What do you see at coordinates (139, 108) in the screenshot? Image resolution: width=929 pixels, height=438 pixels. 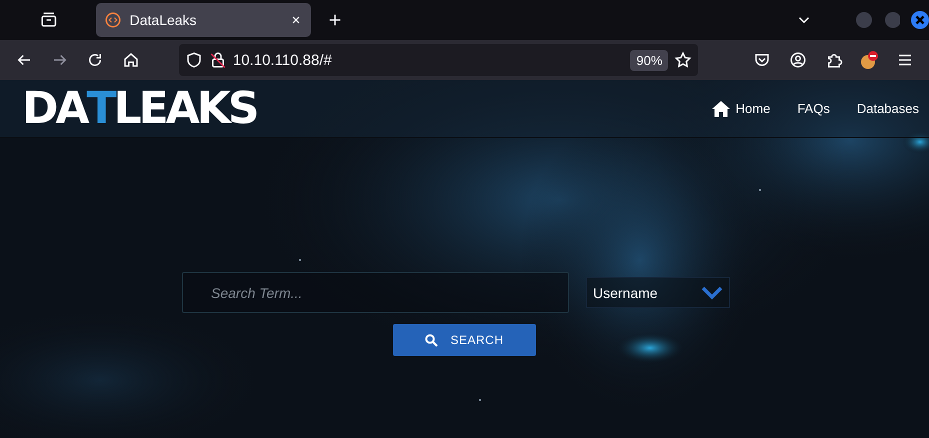 I see `logo: DATLEAKS` at bounding box center [139, 108].